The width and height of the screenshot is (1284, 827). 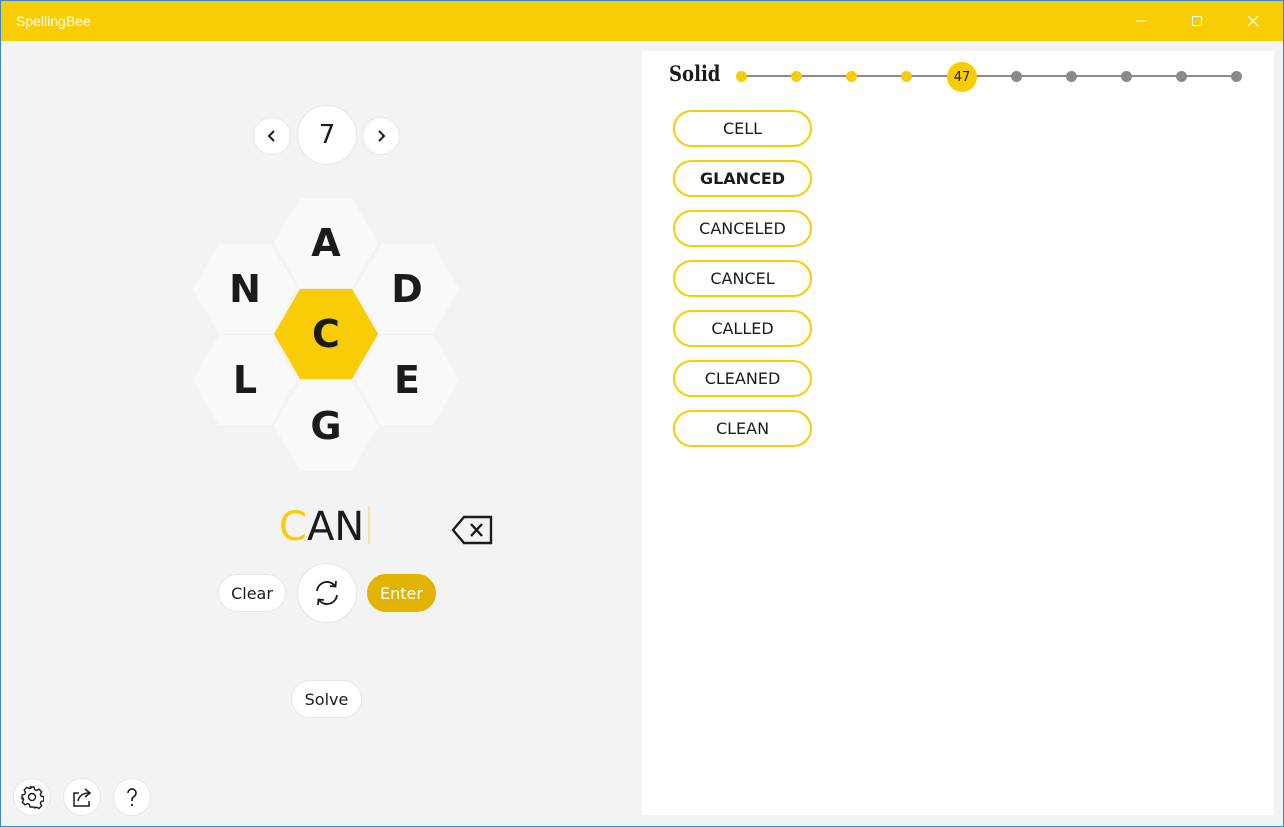 I want to click on hive-letter-upper-right: D, so click(x=407, y=289).